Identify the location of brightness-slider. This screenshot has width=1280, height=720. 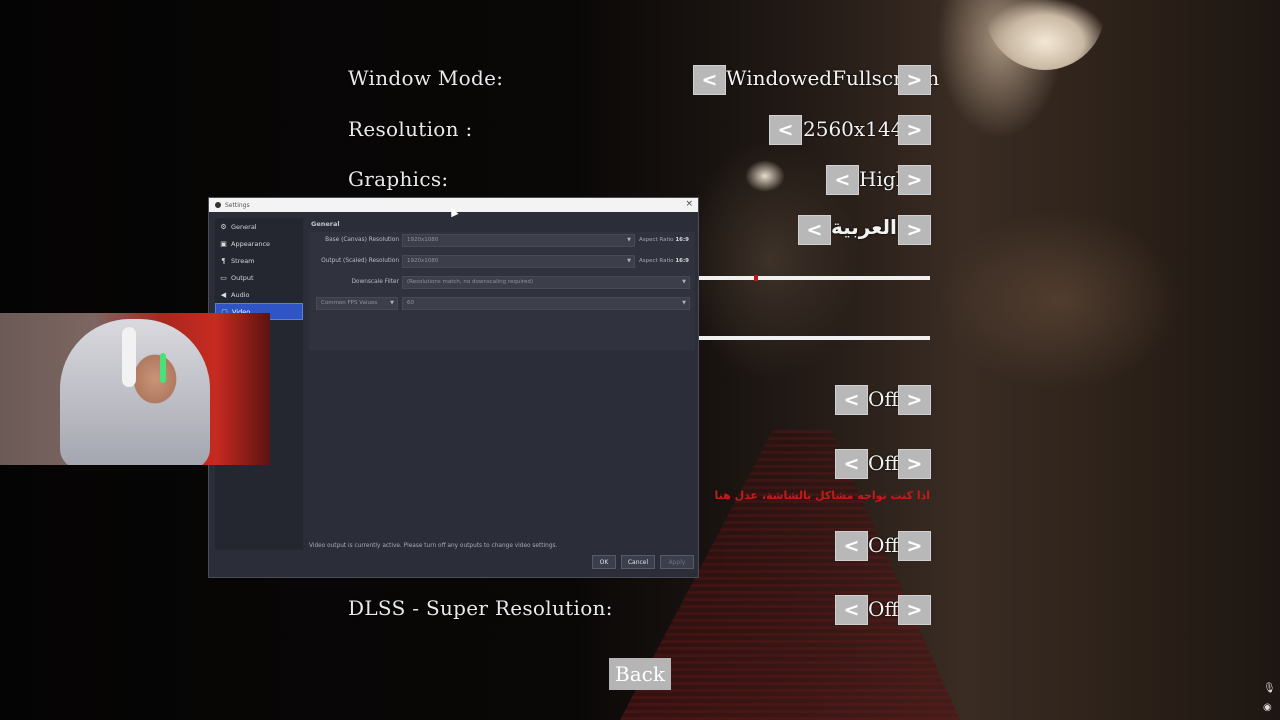
(814, 278).